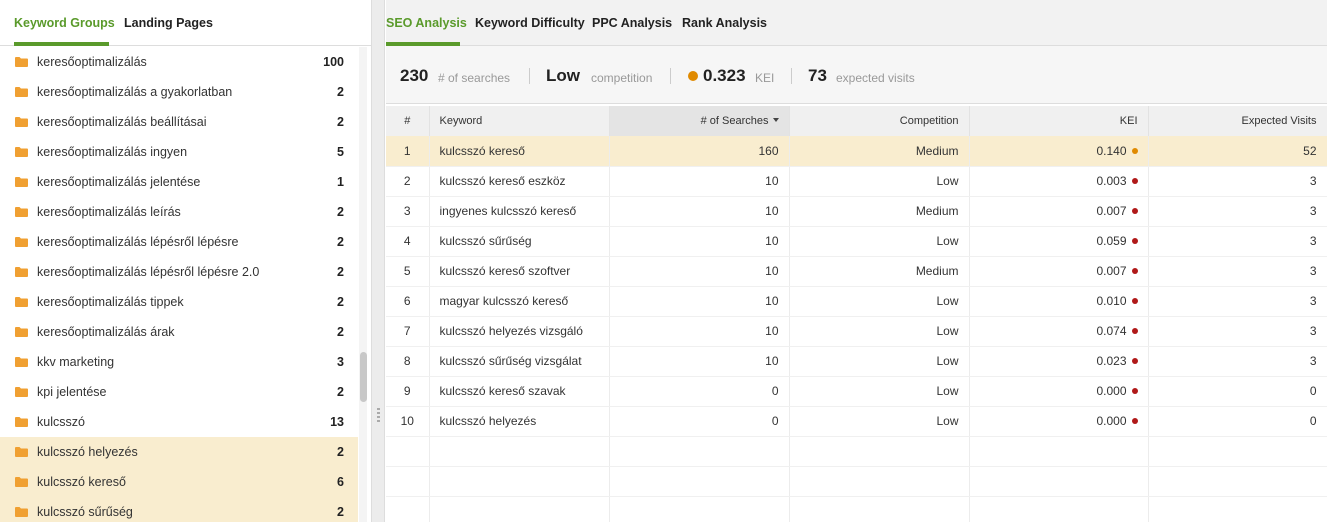  Describe the element at coordinates (856, 241) in the screenshot. I see `table-row: 4 kulcsszó sűrűség 10 Low 0.059 3` at that location.